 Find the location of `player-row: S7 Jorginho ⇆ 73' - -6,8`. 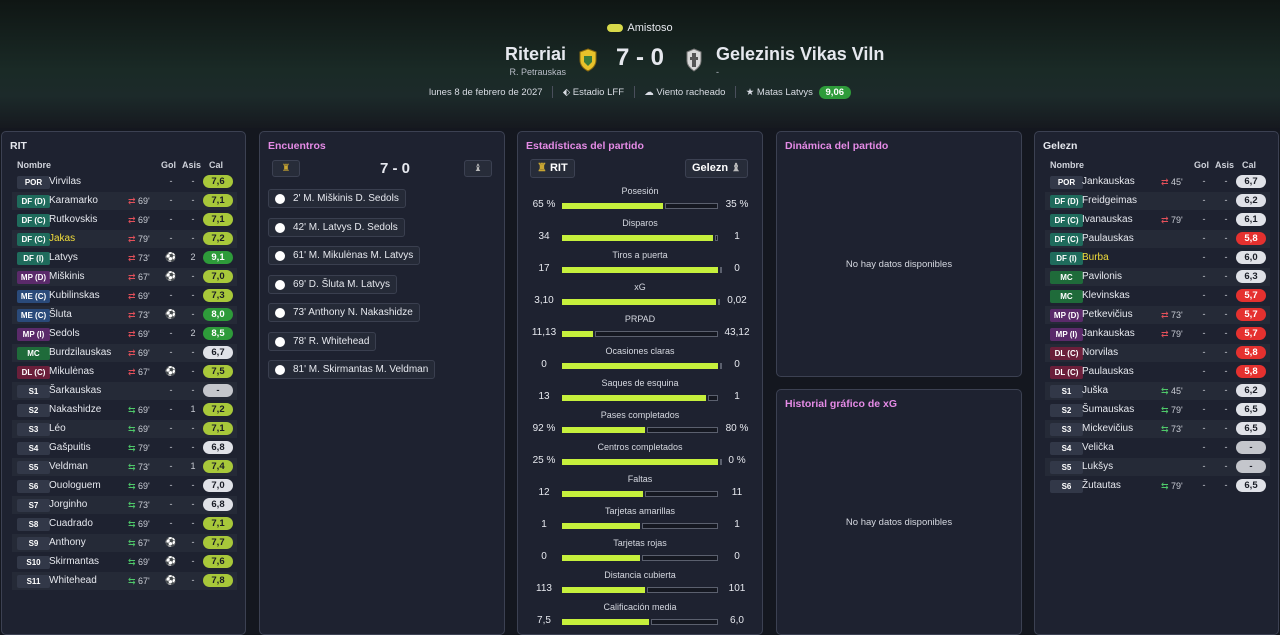

player-row: S7 Jorginho ⇆ 73' - -6,8 is located at coordinates (124, 505).